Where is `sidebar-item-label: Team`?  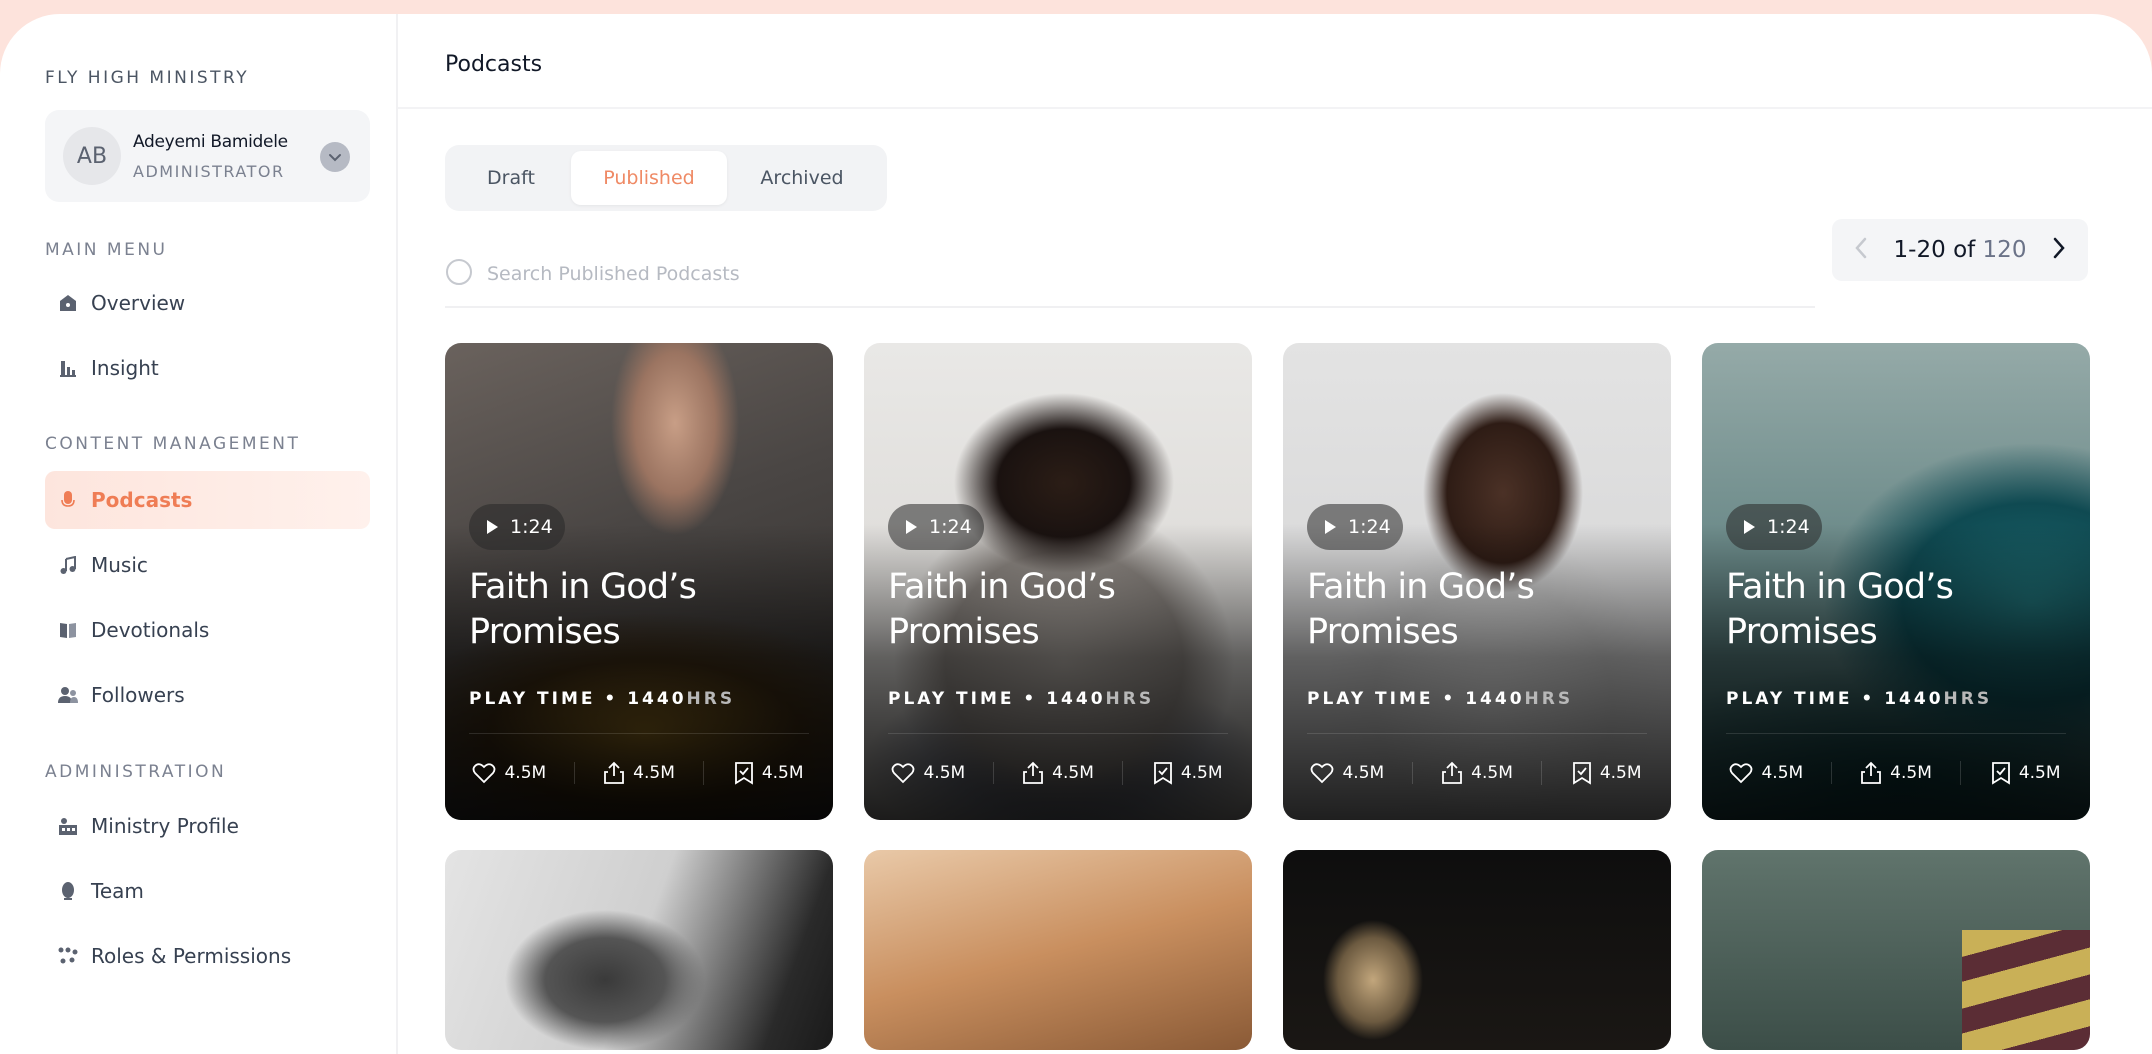 sidebar-item-label: Team is located at coordinates (117, 891).